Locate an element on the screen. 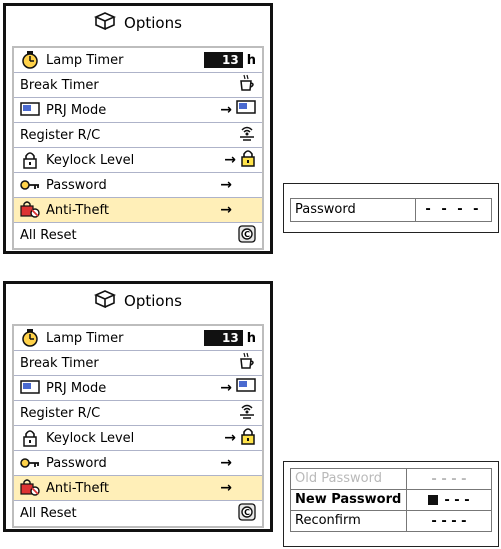 The height and width of the screenshot is (549, 501). password-field: Password - - - - is located at coordinates (391, 210).